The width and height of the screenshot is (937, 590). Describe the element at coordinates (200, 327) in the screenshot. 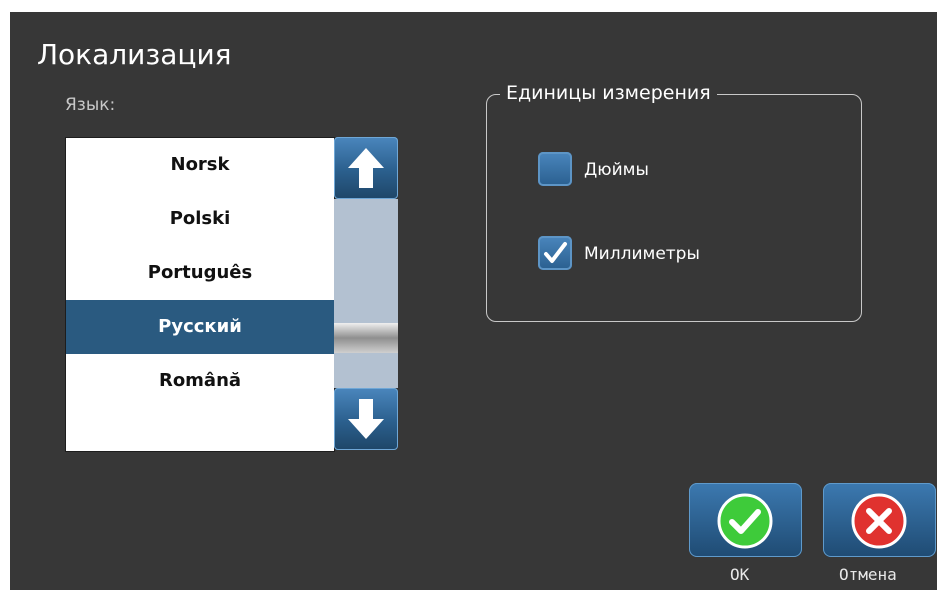

I see `list-item-selected: Русский` at that location.